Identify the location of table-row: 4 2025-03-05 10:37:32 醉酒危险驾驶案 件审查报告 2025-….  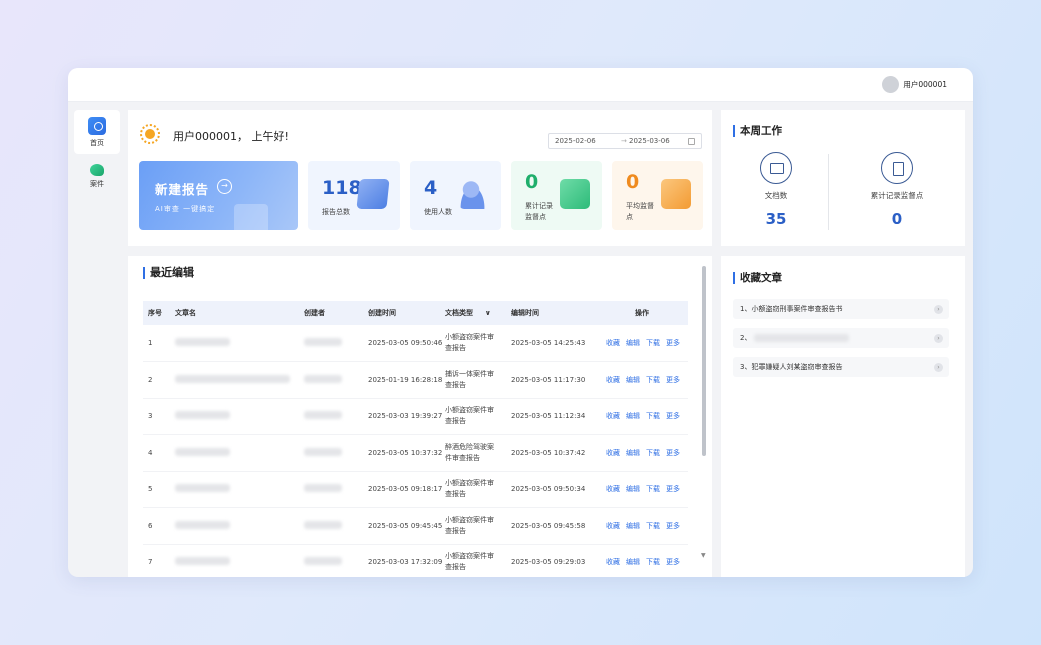
(415, 453).